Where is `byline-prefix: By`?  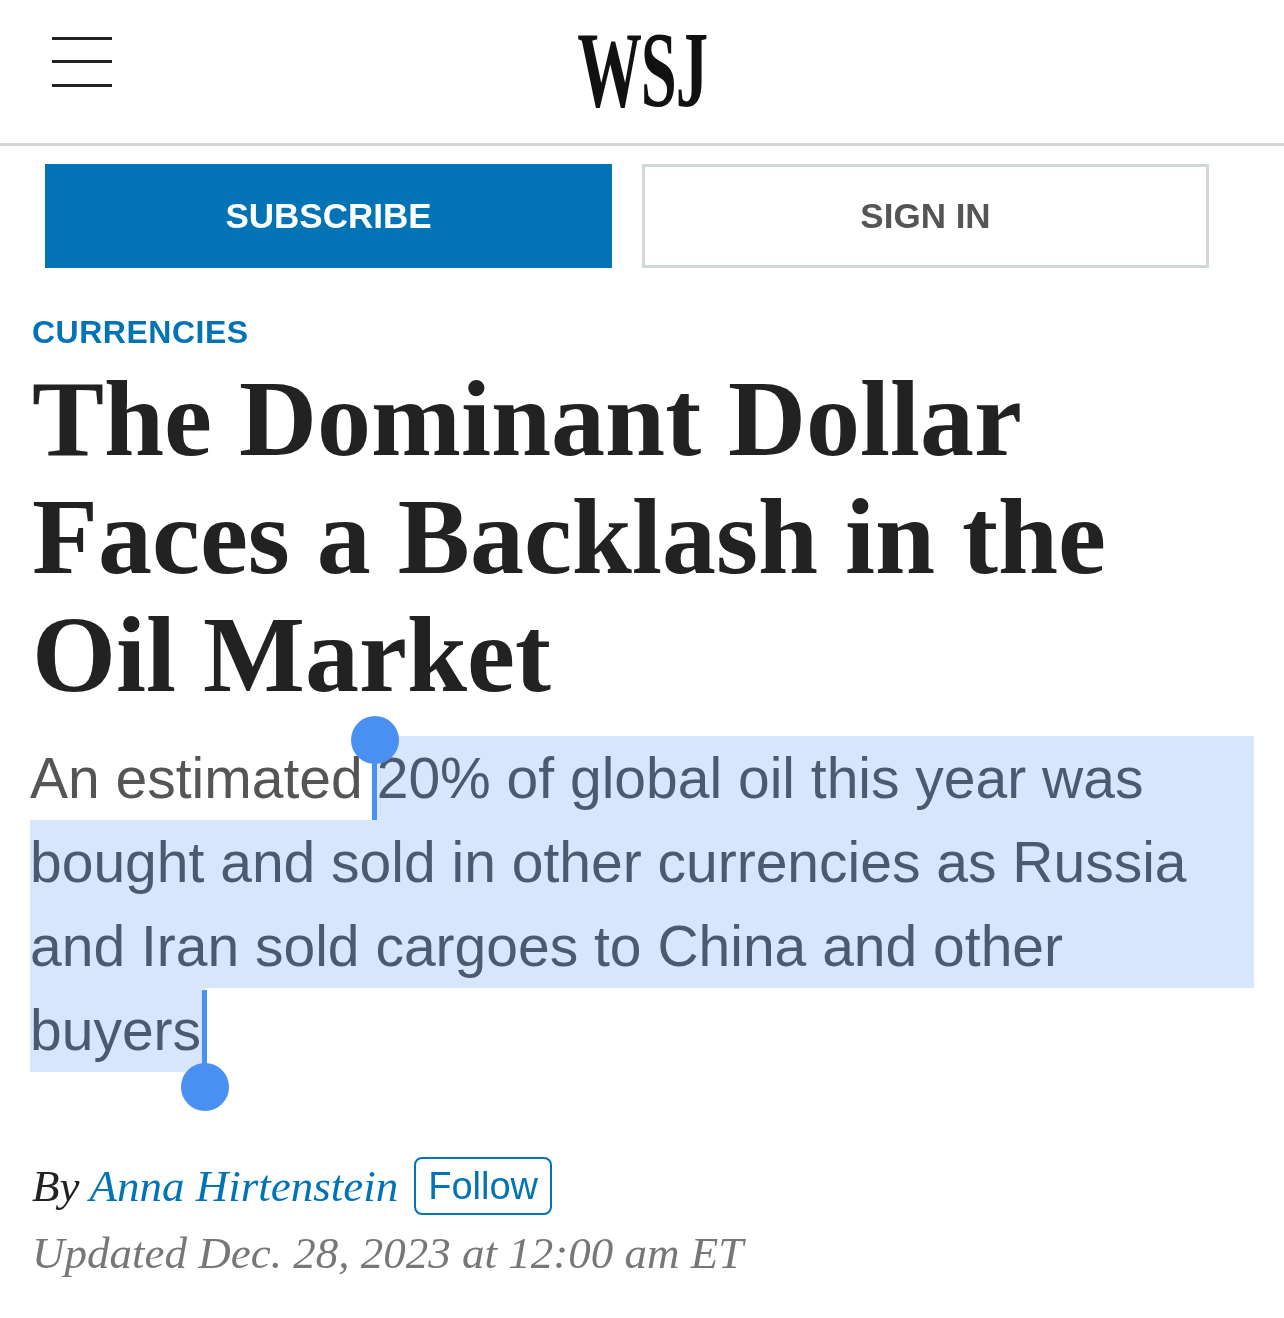
byline-prefix: By is located at coordinates (56, 1186).